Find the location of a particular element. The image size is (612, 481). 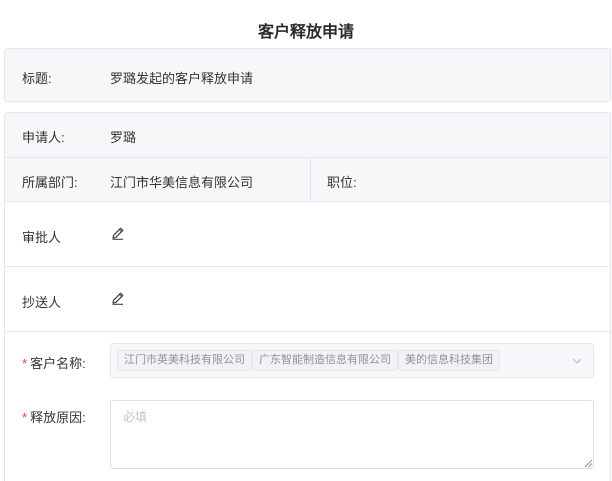

applicant-value: 罗璐 is located at coordinates (123, 137).